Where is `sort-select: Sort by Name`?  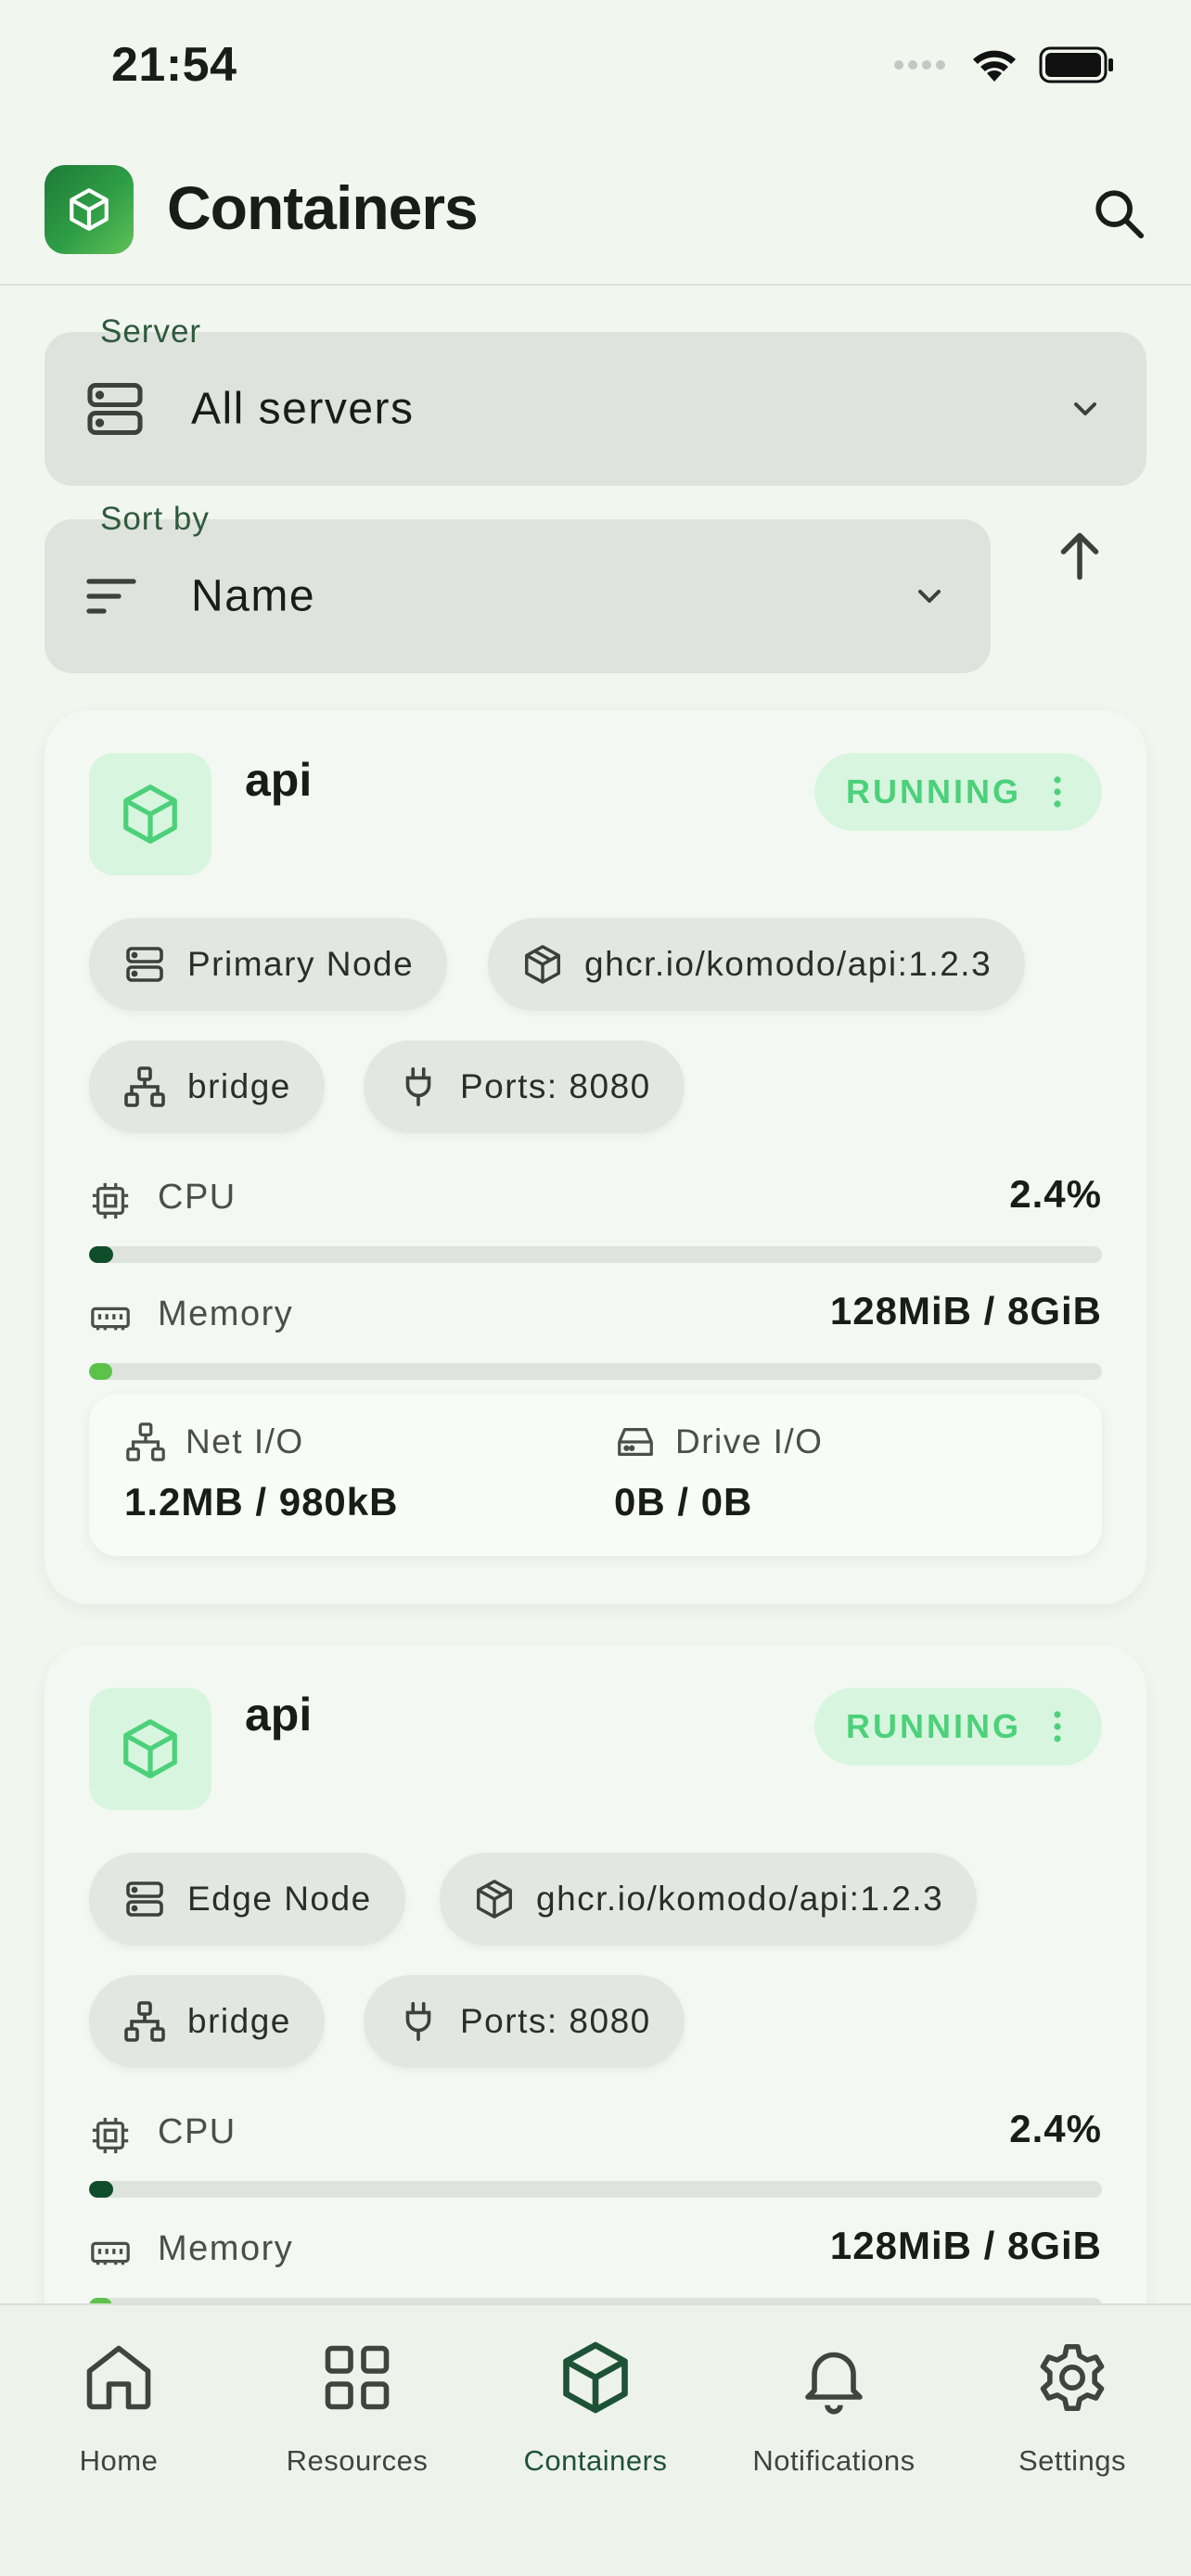
sort-select: Sort by Name is located at coordinates (518, 587).